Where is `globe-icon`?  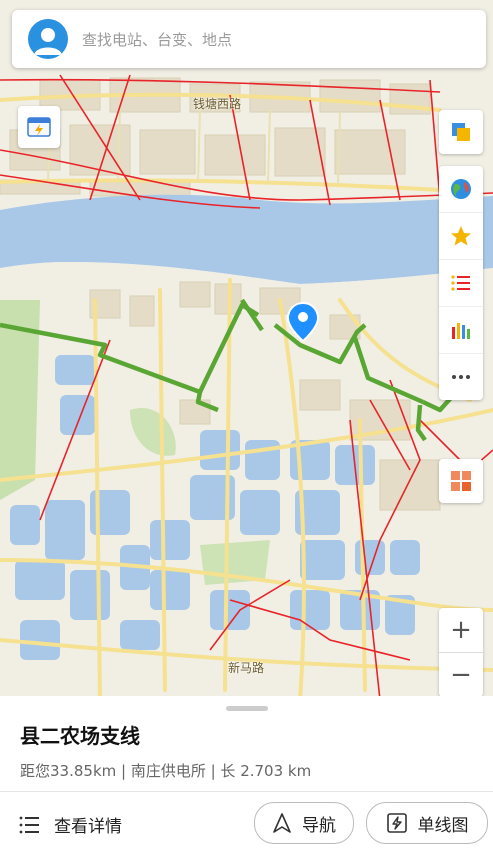
globe-icon is located at coordinates (461, 189).